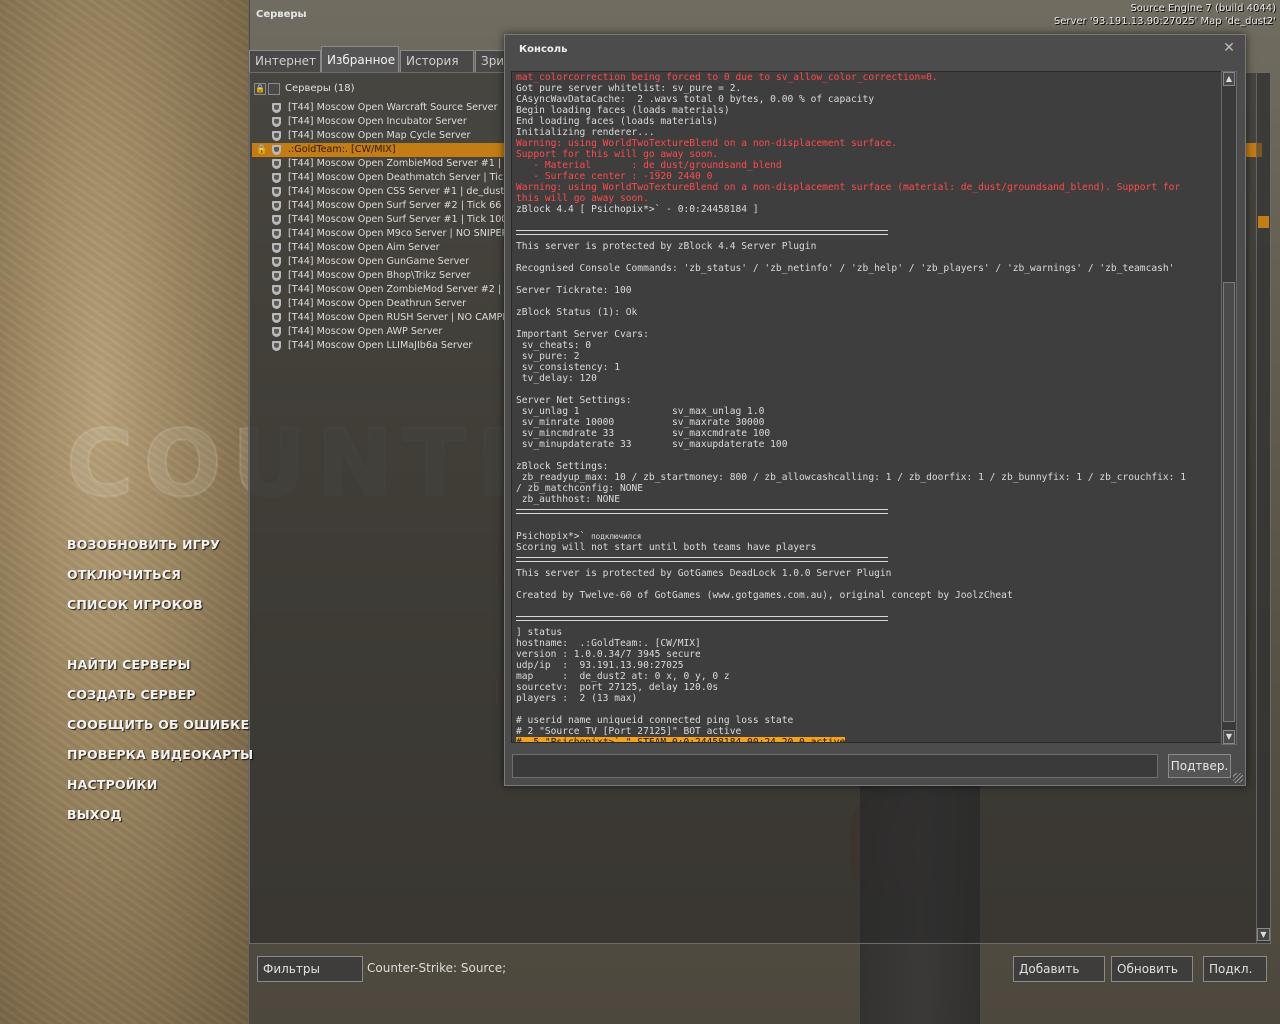 This screenshot has width=1280, height=1024. Describe the element at coordinates (869, 176) in the screenshot. I see `console-line: - Surface center : -1920 2440 0` at that location.